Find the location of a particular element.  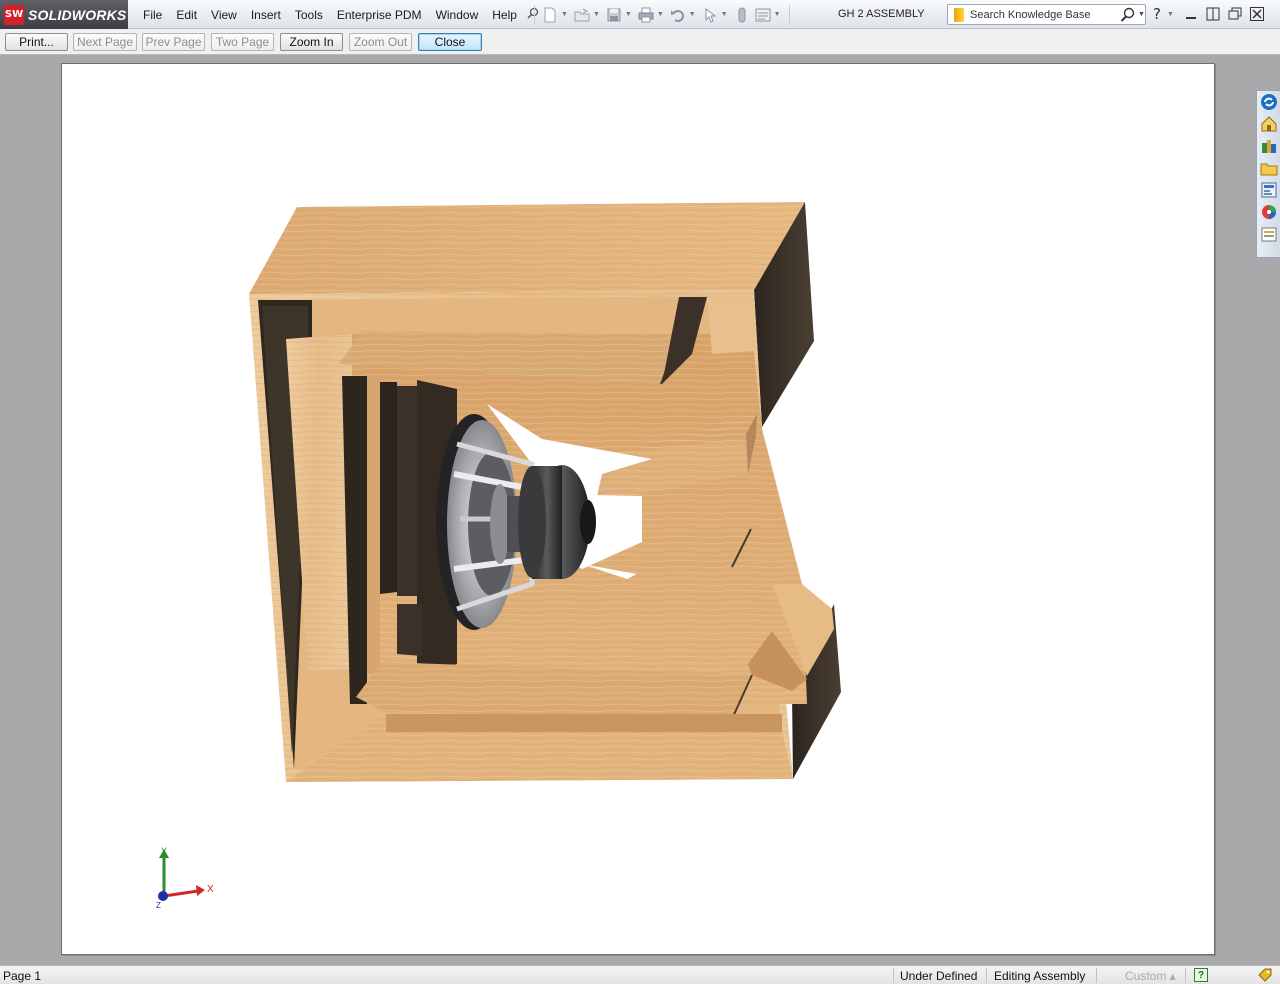

window-controls: ? ▼ is located at coordinates (1209, 14).